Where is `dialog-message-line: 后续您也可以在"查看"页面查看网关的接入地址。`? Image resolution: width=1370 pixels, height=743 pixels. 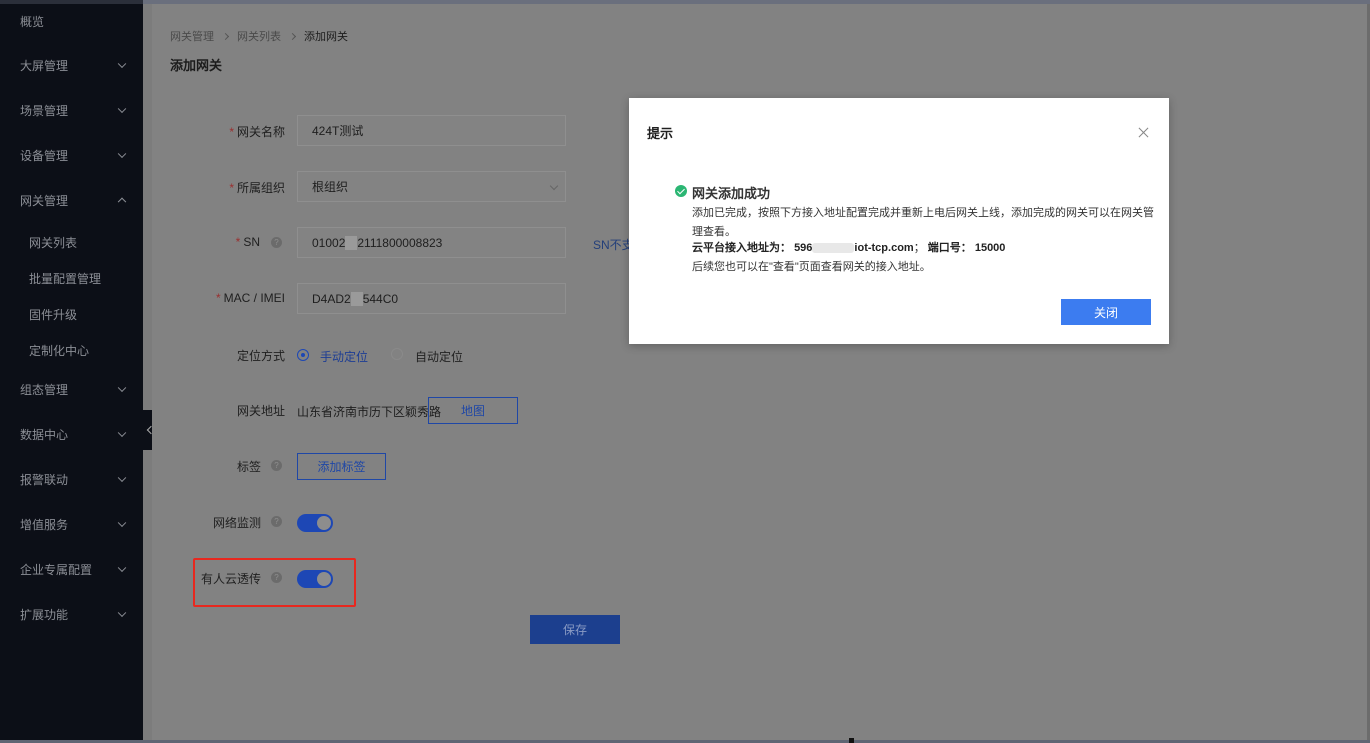
dialog-message-line: 后续您也可以在"查看"页面查看网关的接入地址。 is located at coordinates (811, 267).